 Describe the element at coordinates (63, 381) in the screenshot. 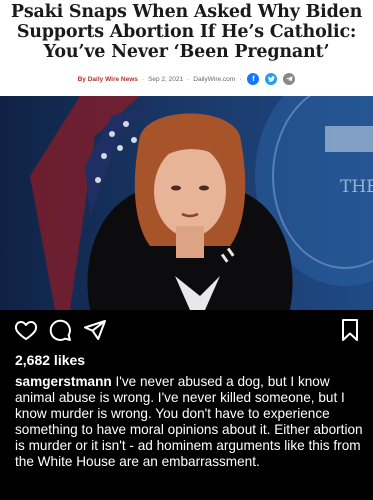

I see `caption-username: samgerstmann` at that location.